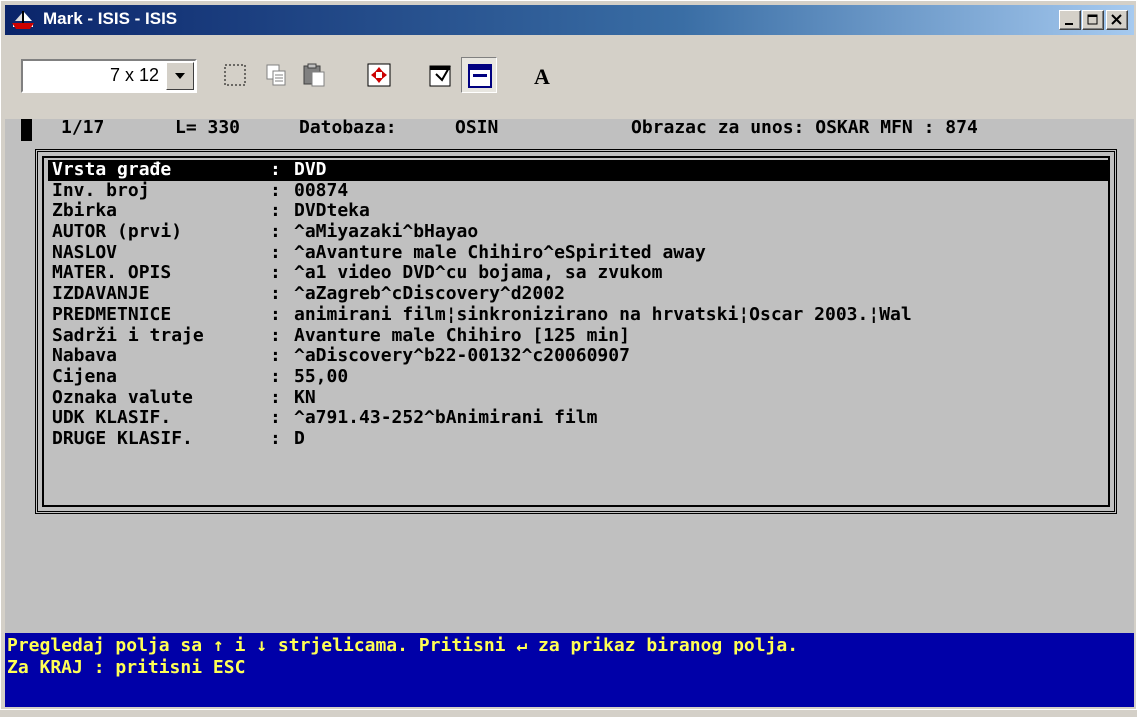  What do you see at coordinates (578, 190) in the screenshot?
I see `field-row: Inv. broj:00874` at bounding box center [578, 190].